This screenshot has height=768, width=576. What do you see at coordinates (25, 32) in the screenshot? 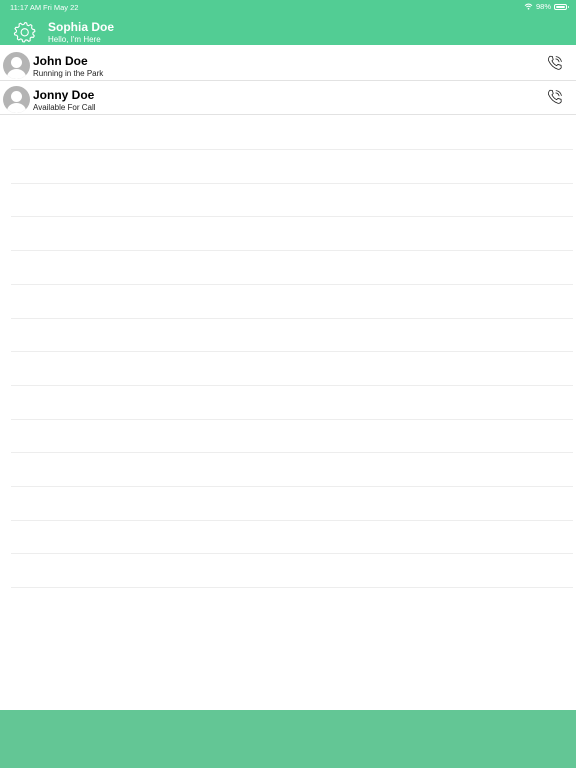
I see `gear-icon` at bounding box center [25, 32].